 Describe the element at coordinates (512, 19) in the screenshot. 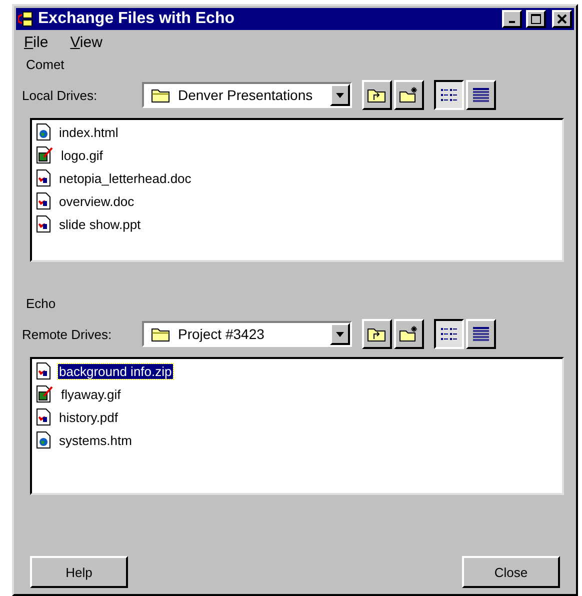

I see `minimize-button` at that location.